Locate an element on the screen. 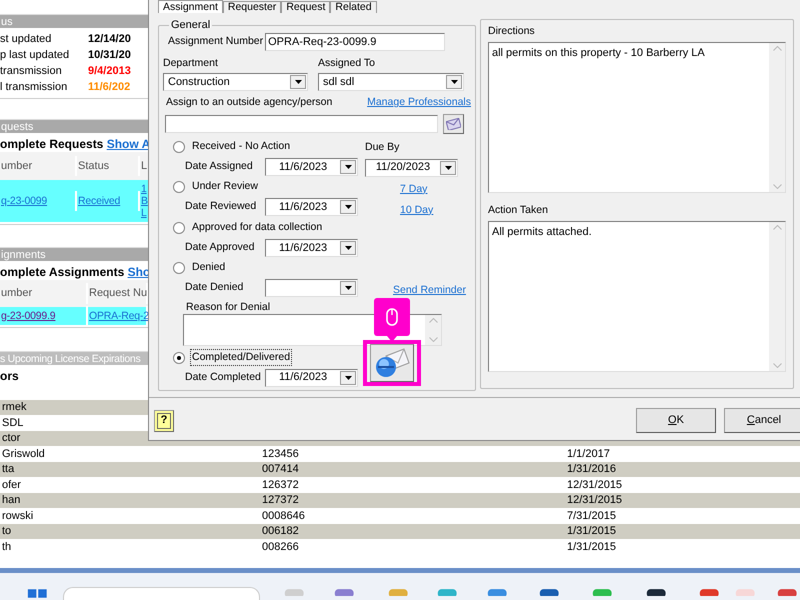  send-reminder-link: Send Reminder is located at coordinates (429, 290).